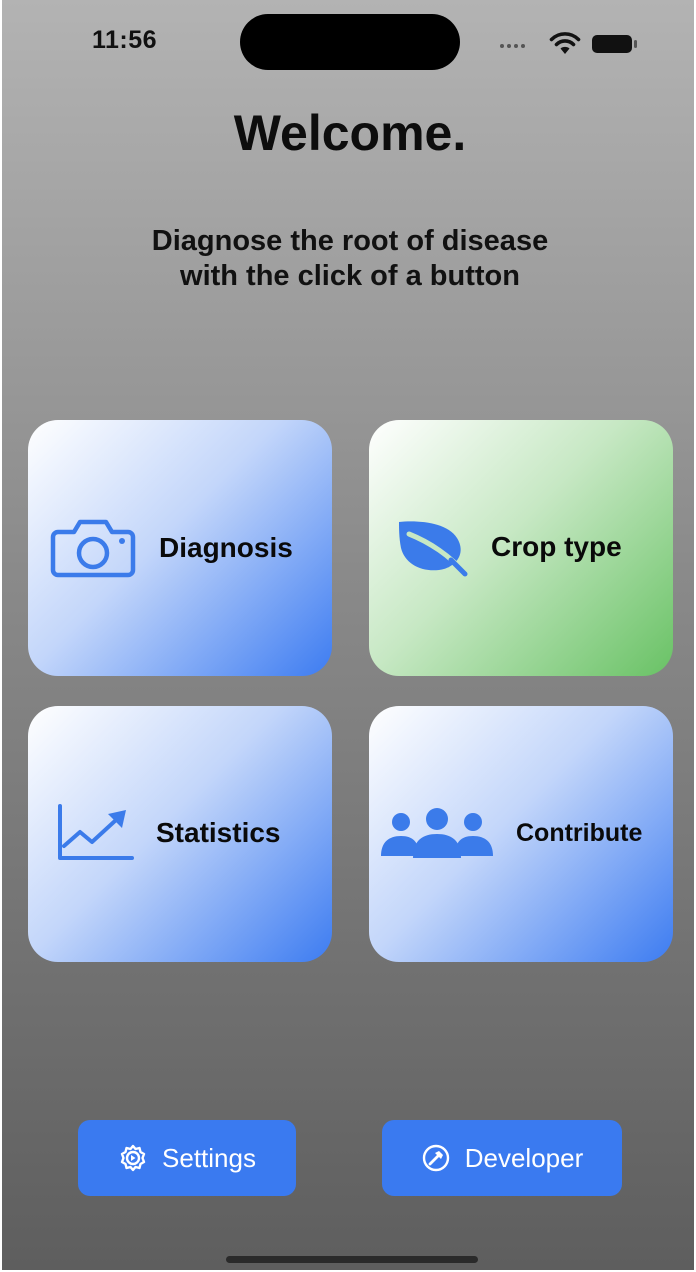 The height and width of the screenshot is (1272, 696). What do you see at coordinates (350, 241) in the screenshot?
I see `subtitle-line-1: Diagnose the root of disease` at bounding box center [350, 241].